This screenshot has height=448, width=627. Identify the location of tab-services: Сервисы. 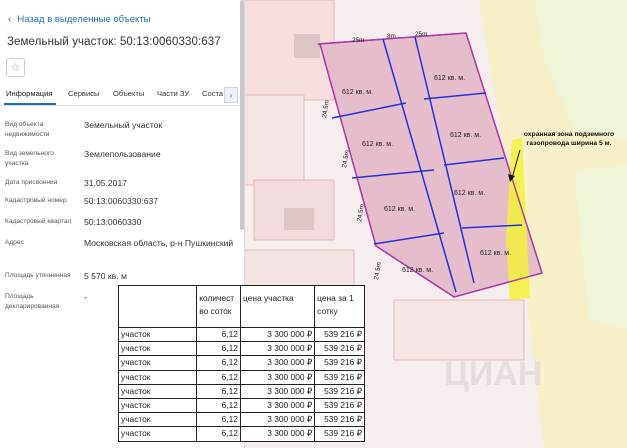
(83, 93).